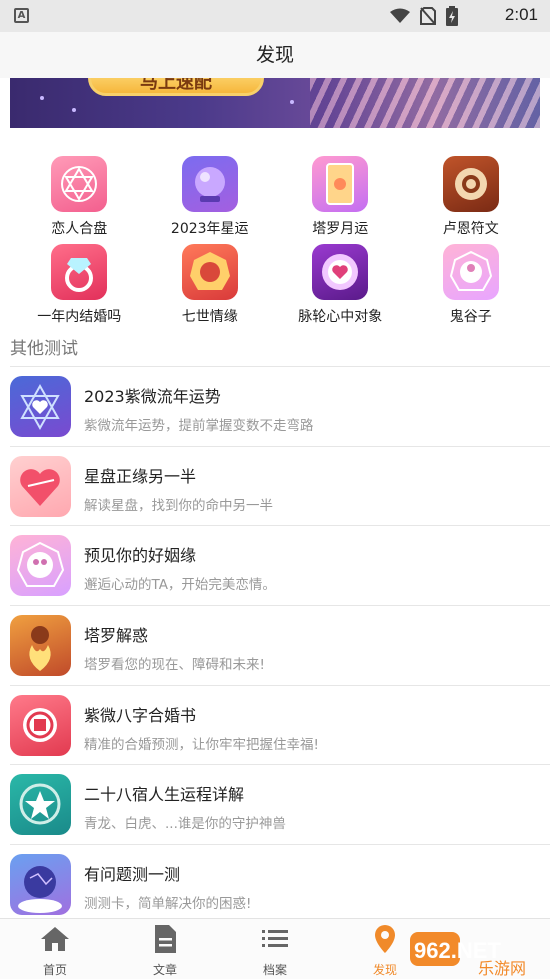 The width and height of the screenshot is (550, 979). What do you see at coordinates (132, 875) in the screenshot?
I see `list-item-title: 有问题测一测` at bounding box center [132, 875].